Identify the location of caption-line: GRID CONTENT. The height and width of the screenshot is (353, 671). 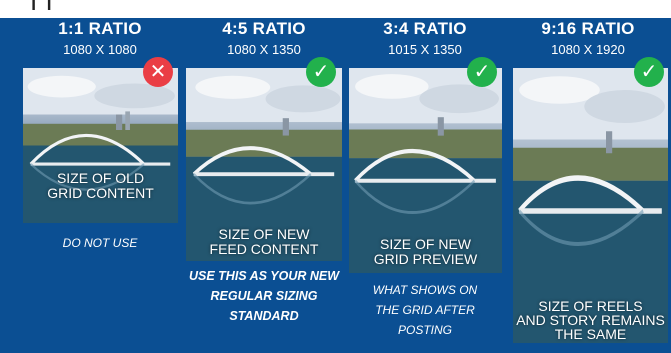
(100, 193).